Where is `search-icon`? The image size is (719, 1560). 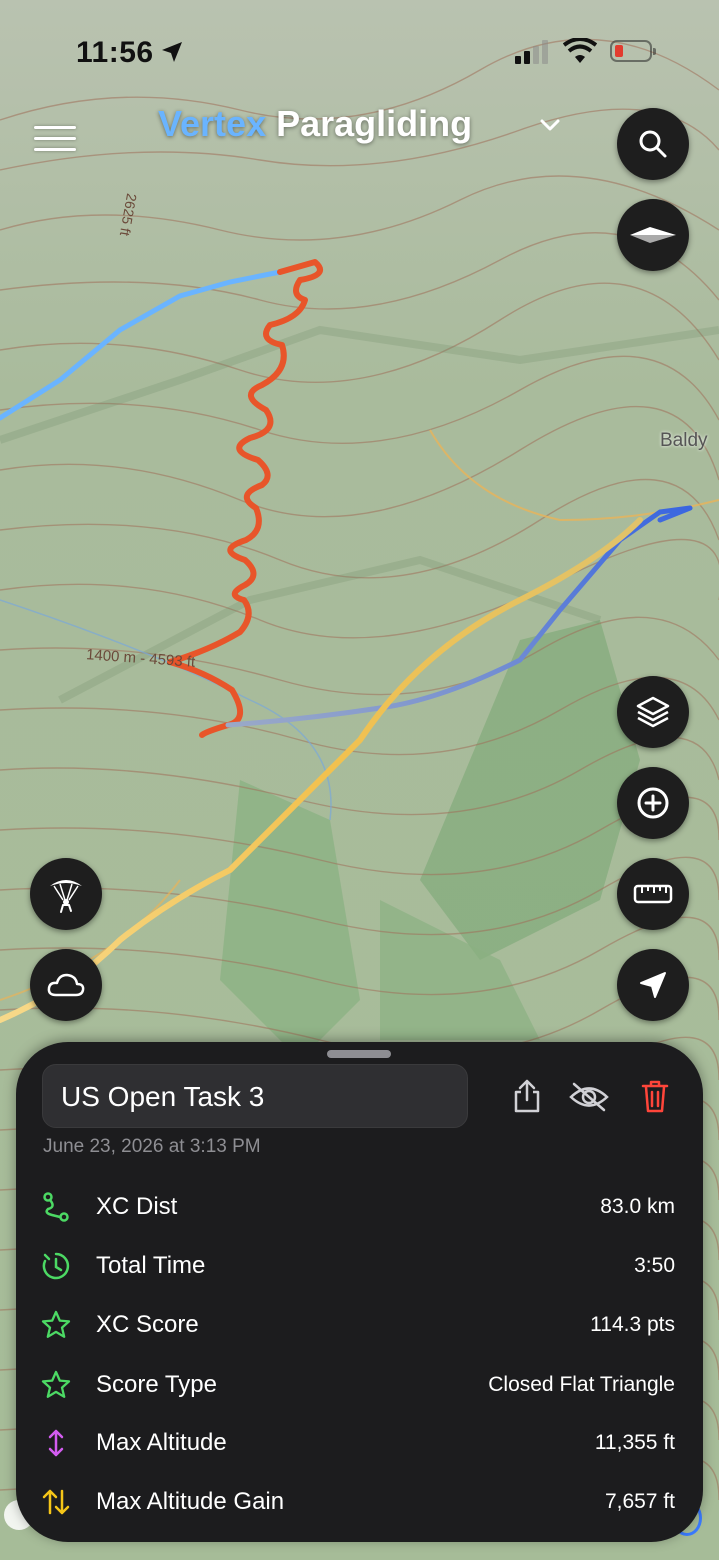
search-icon is located at coordinates (653, 144).